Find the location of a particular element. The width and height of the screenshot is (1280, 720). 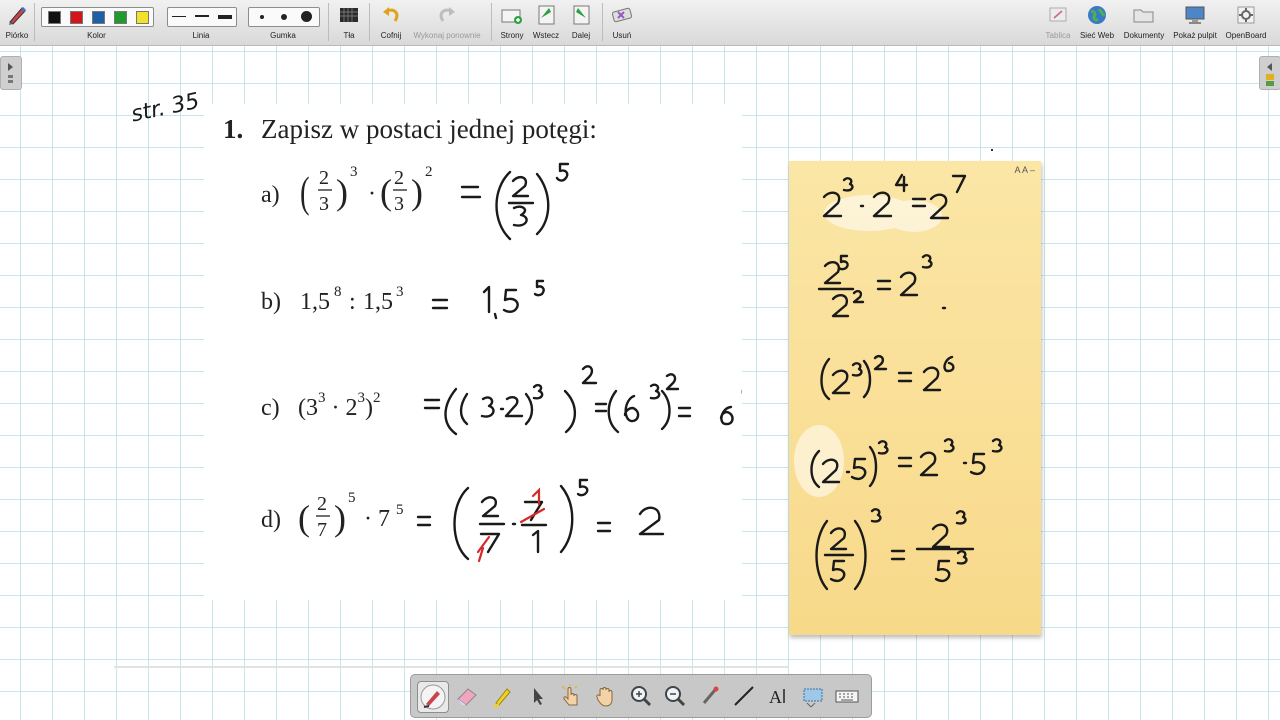

item-c-label: c) is located at coordinates (270, 408).